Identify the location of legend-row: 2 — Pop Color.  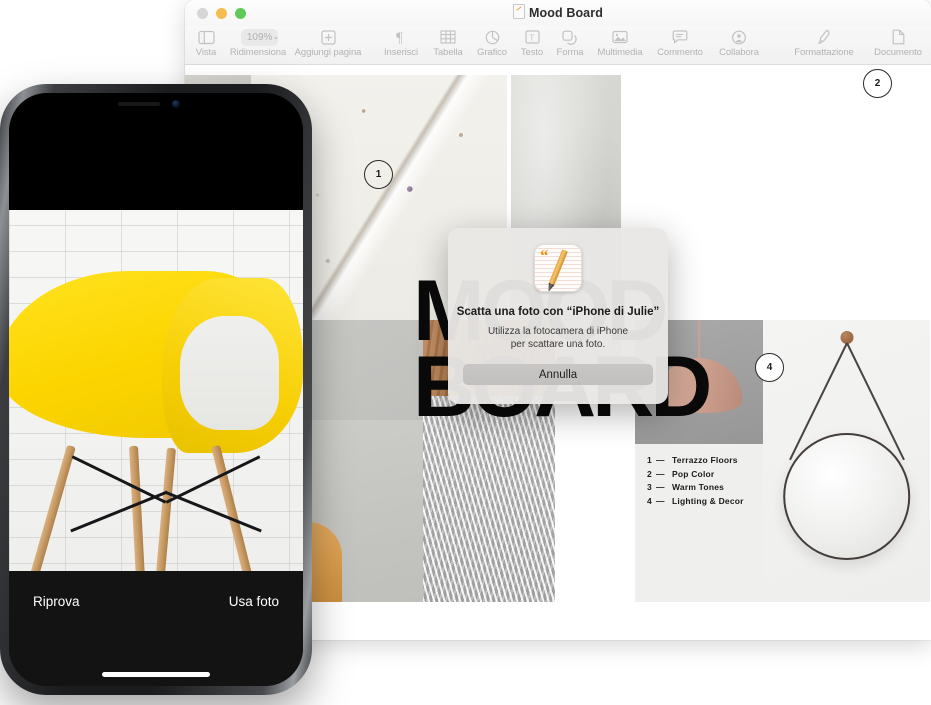
(705, 475).